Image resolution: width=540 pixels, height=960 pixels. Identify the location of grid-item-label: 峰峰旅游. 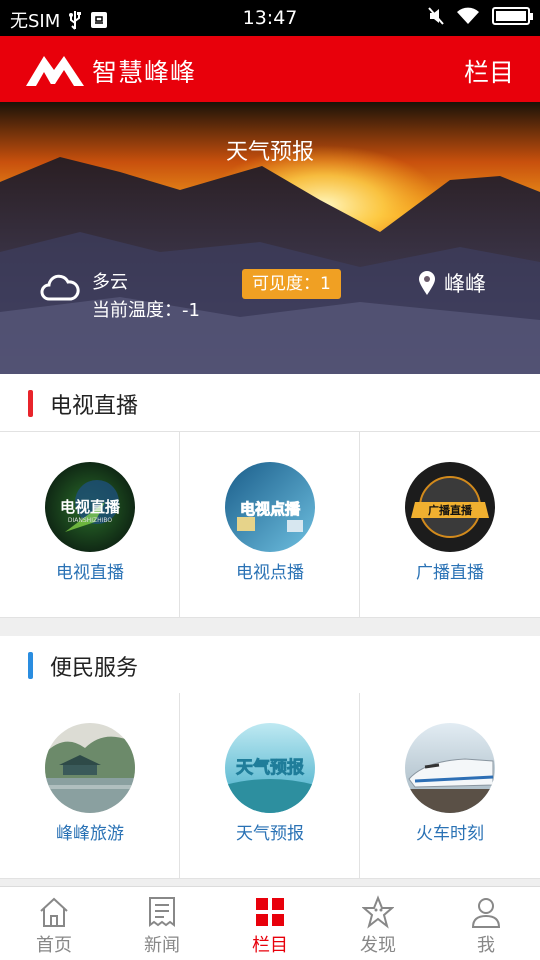
(90, 834).